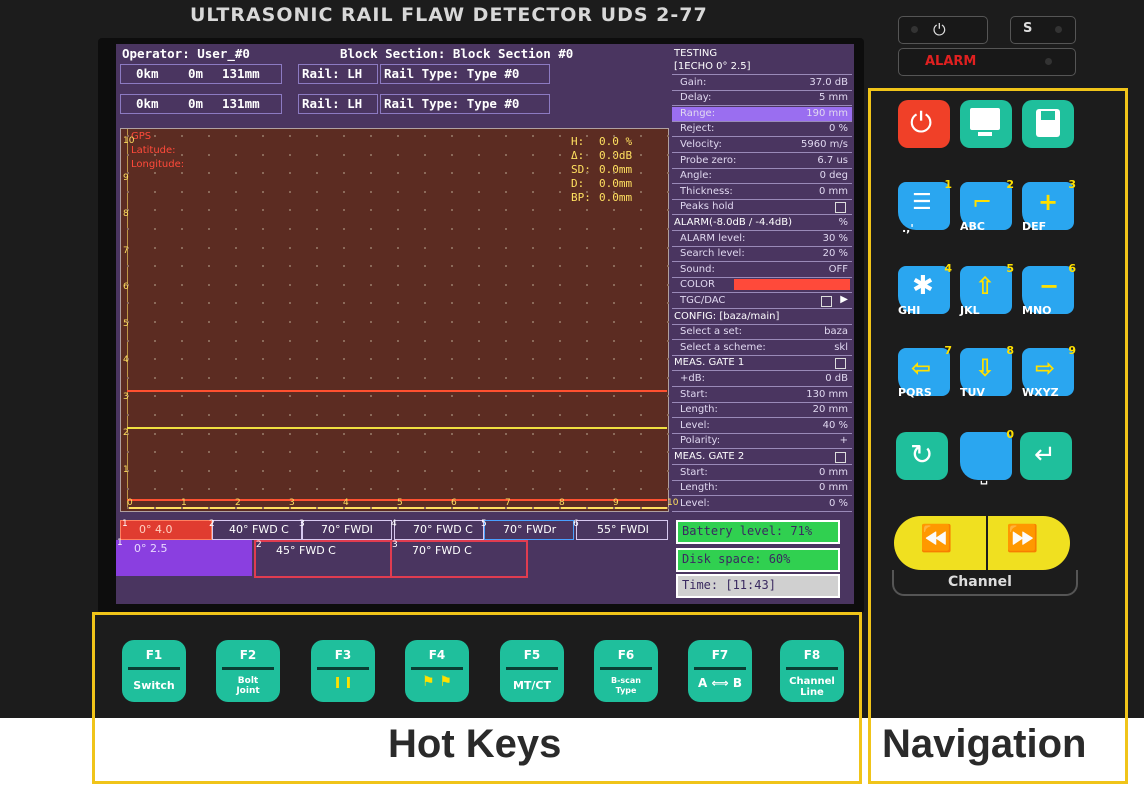  I want to click on channel-tab-b2: 2 45° FWD C, so click(323, 559).